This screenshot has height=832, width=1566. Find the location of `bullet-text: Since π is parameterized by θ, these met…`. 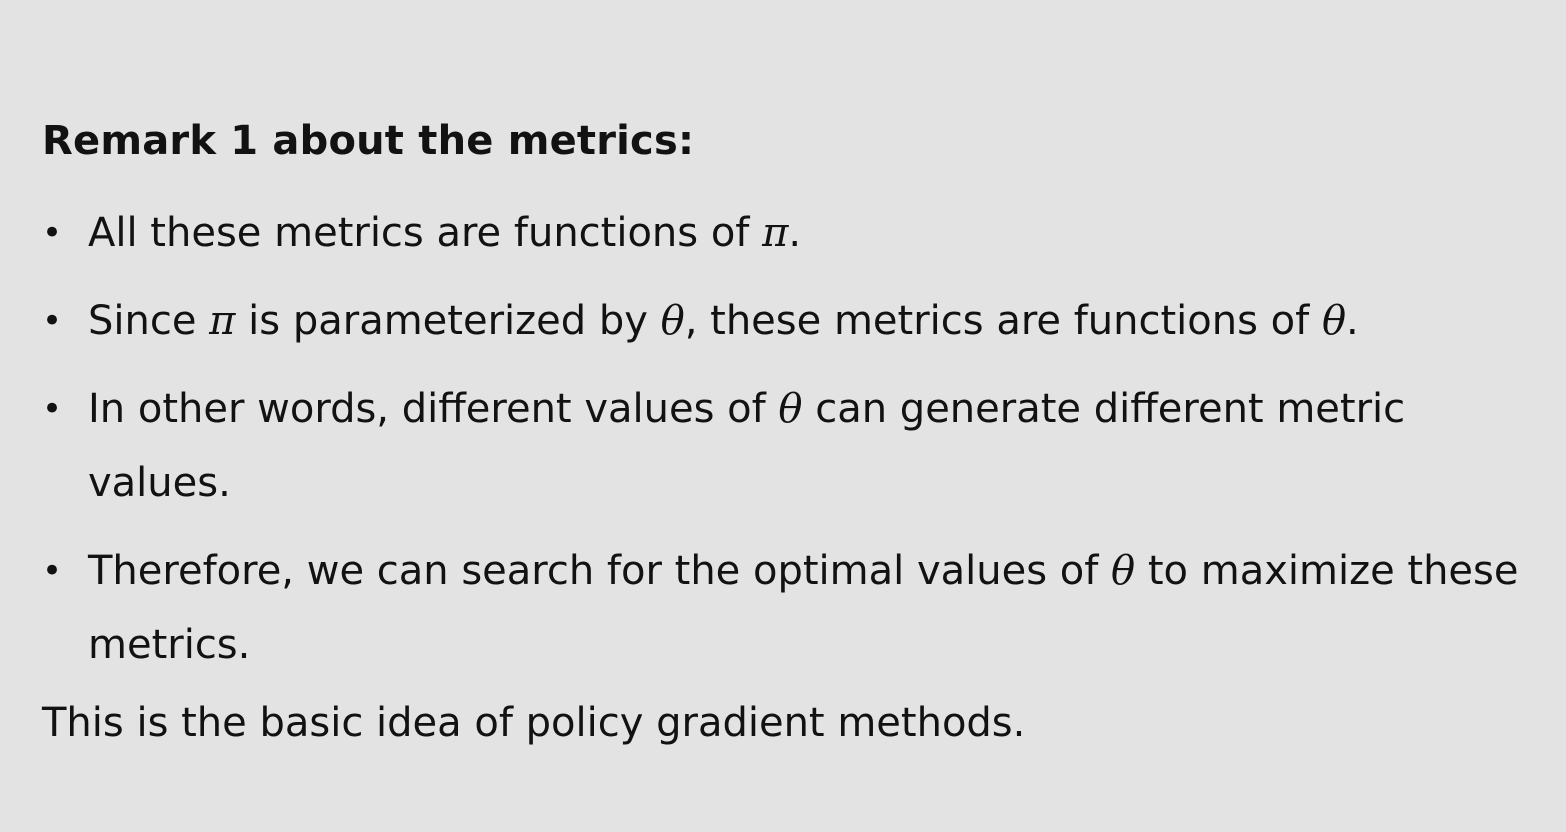

bullet-text: Since π is parameterized by θ, these met… is located at coordinates (805, 321).